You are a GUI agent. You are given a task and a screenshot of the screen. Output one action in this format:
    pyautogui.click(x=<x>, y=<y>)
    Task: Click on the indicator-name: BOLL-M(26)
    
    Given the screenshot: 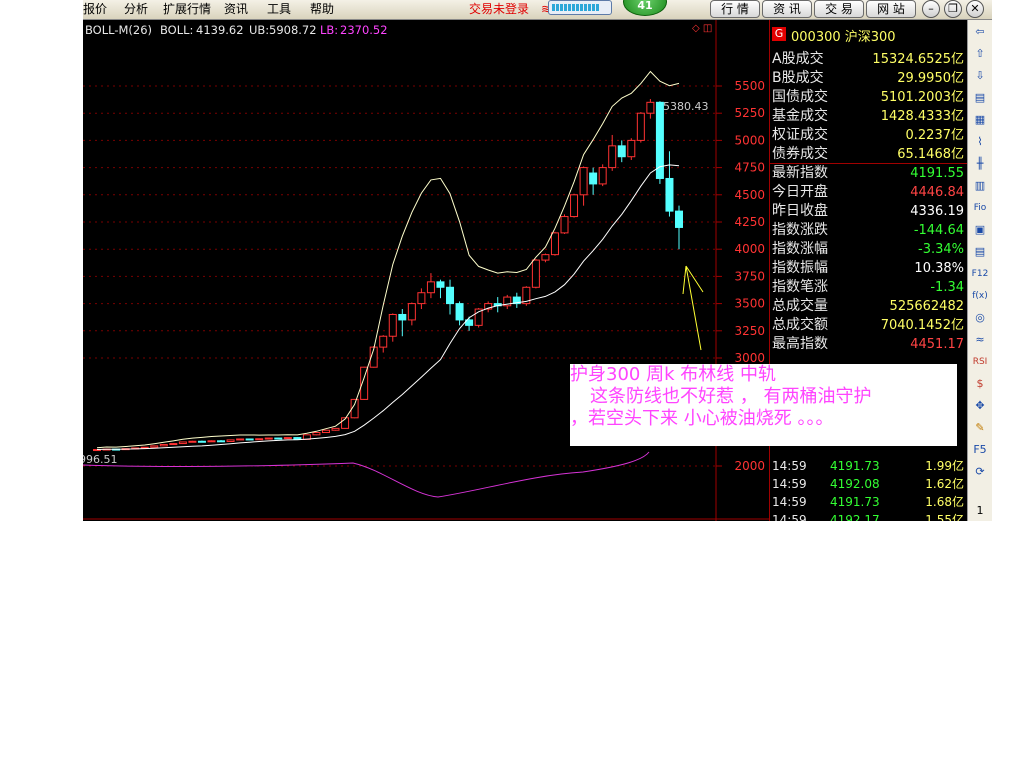 What is the action you would take?
    pyautogui.click(x=119, y=30)
    